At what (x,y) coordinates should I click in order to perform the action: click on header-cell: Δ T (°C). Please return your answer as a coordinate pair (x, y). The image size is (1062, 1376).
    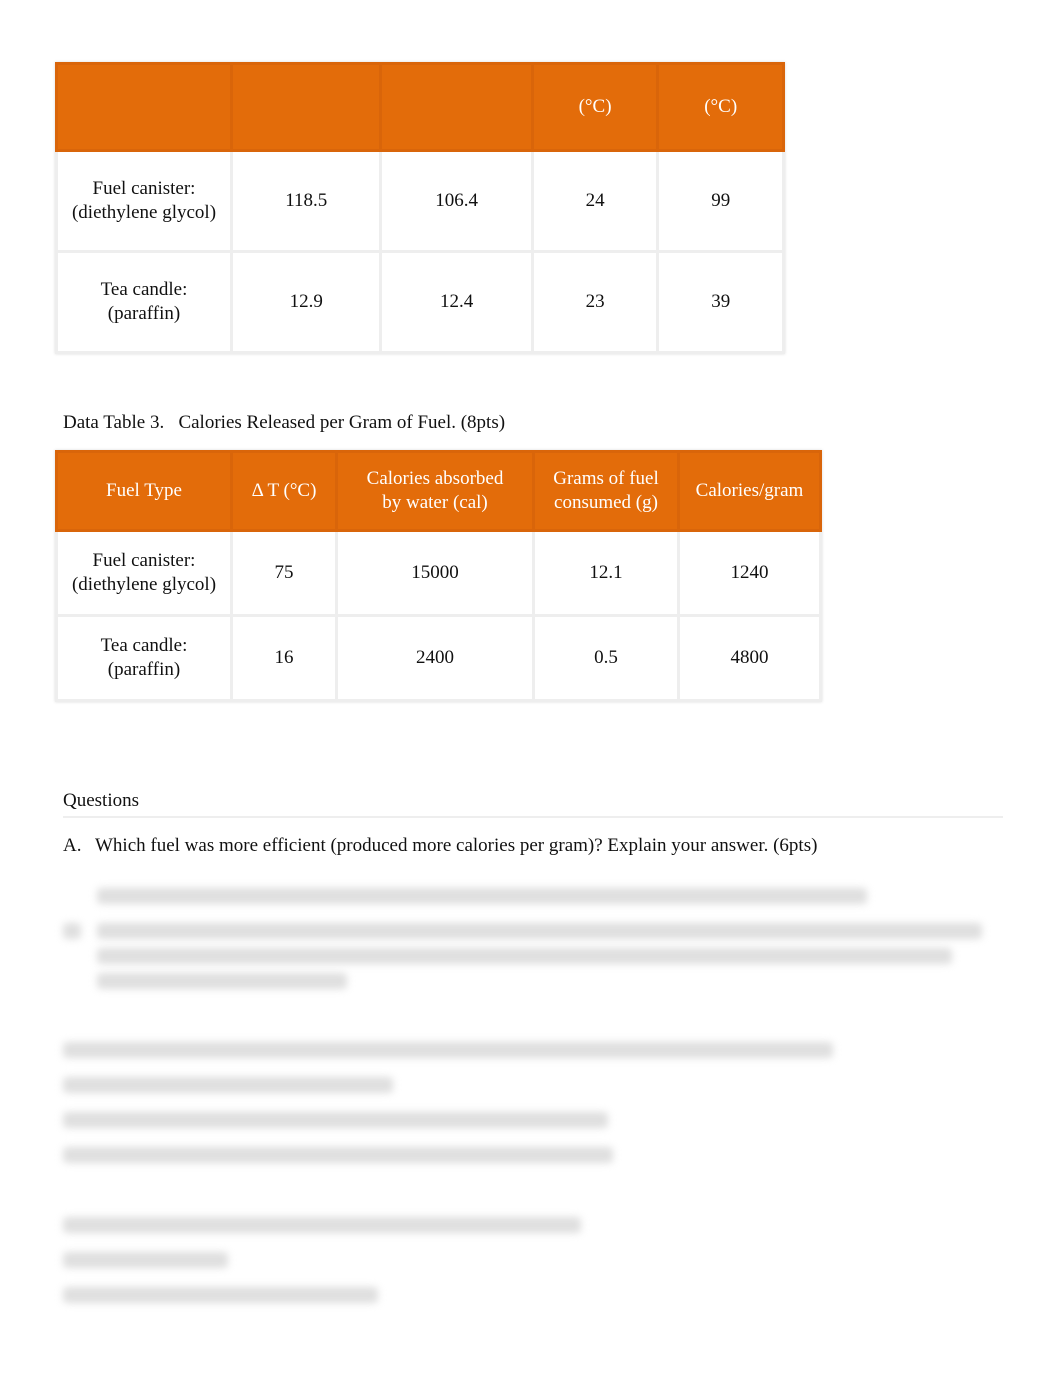
    Looking at the image, I should click on (284, 491).